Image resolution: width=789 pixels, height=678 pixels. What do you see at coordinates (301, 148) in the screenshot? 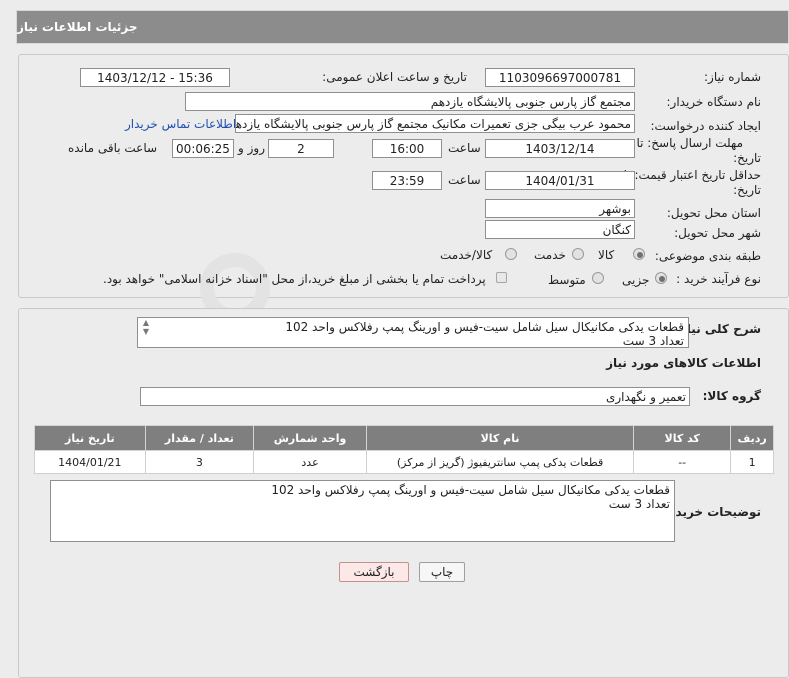
I see `days-field: 2` at bounding box center [301, 148].